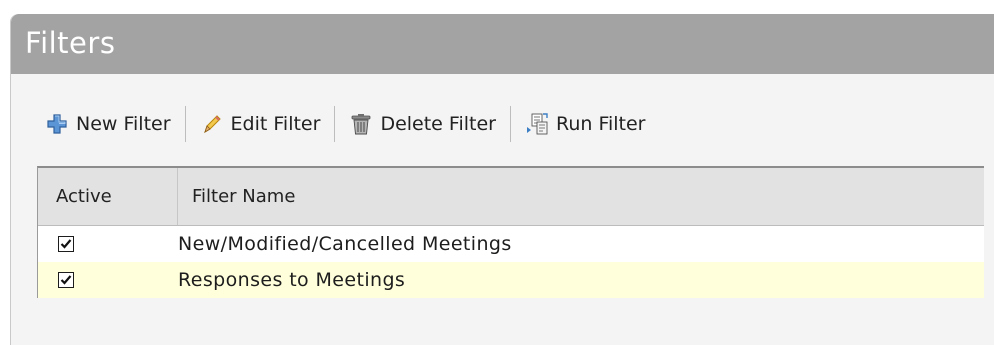  I want to click on edit-filter-button: Edit Filter, so click(260, 124).